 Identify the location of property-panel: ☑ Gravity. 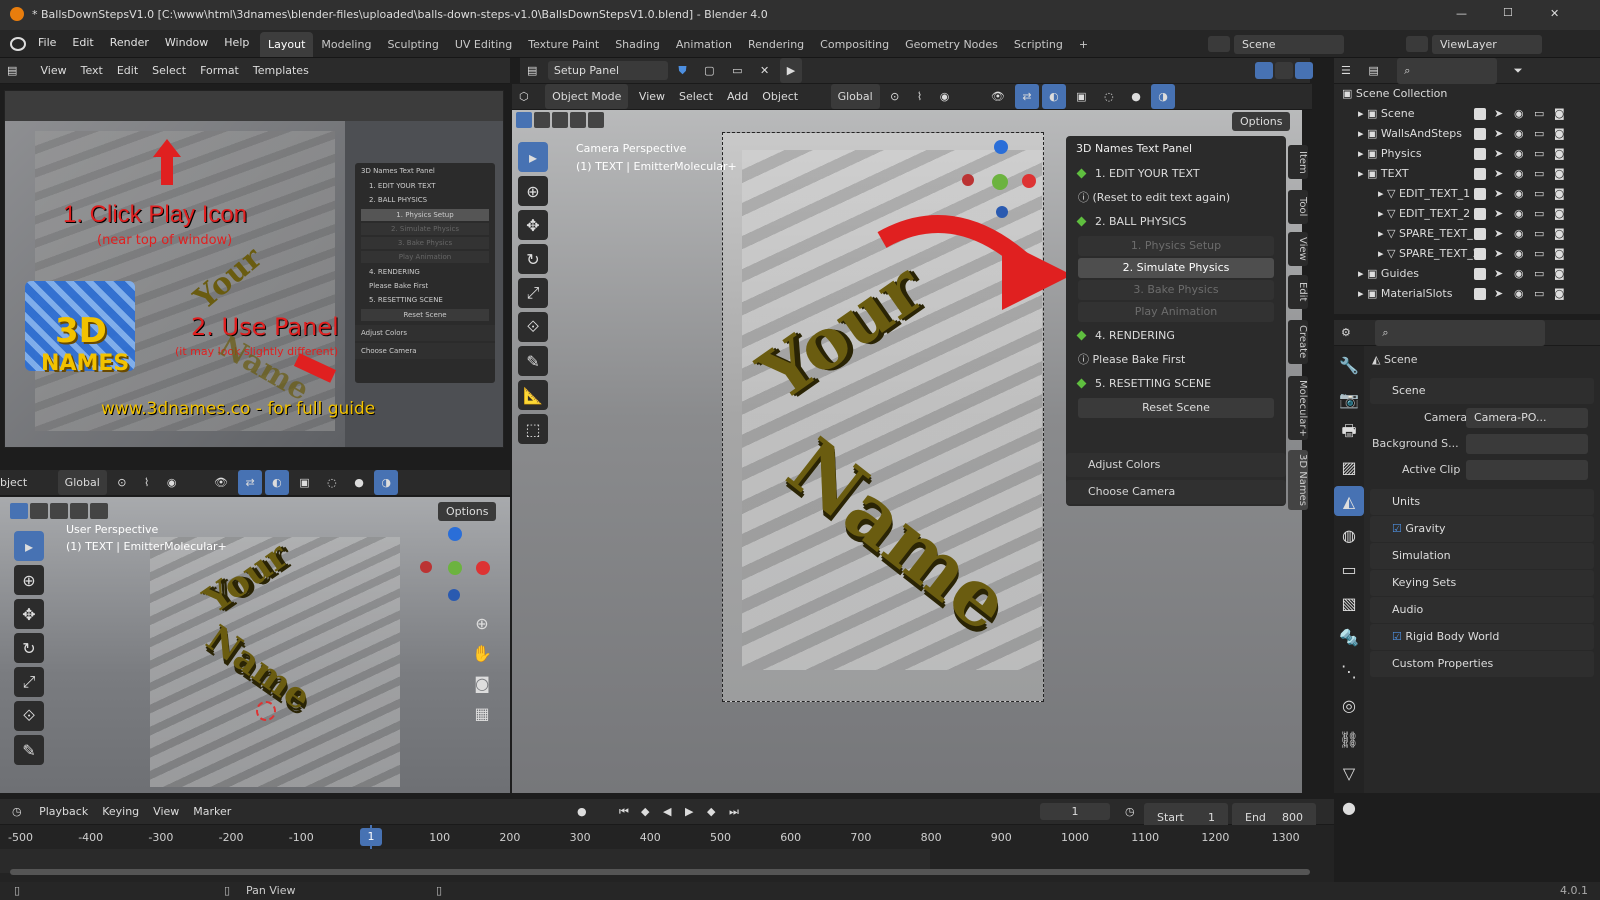
(1482, 529).